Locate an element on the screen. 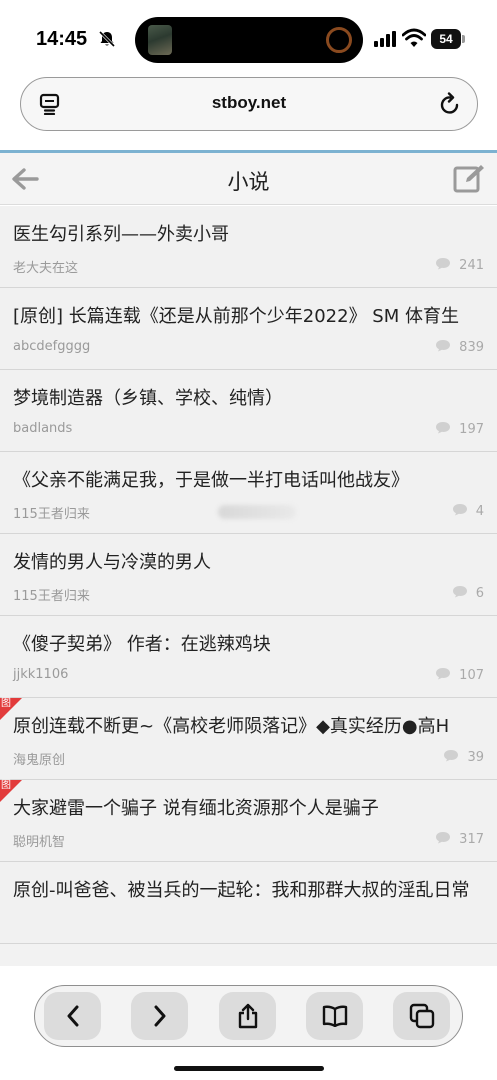 The width and height of the screenshot is (497, 1080). list-item: 发情的男人与冷漠的男人 115王者归来 6 is located at coordinates (248, 575).